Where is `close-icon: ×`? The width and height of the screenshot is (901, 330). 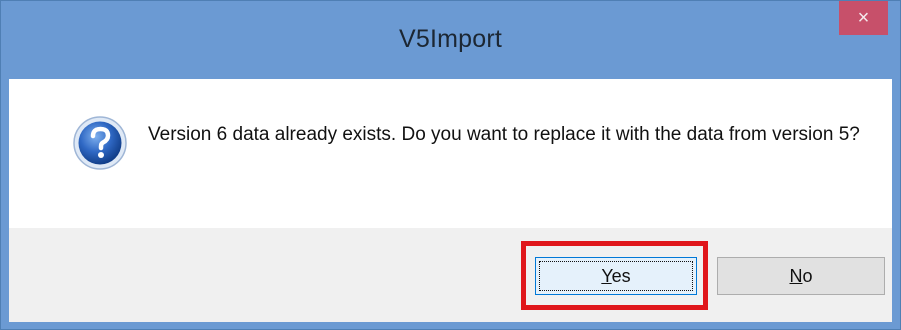 close-icon: × is located at coordinates (863, 17).